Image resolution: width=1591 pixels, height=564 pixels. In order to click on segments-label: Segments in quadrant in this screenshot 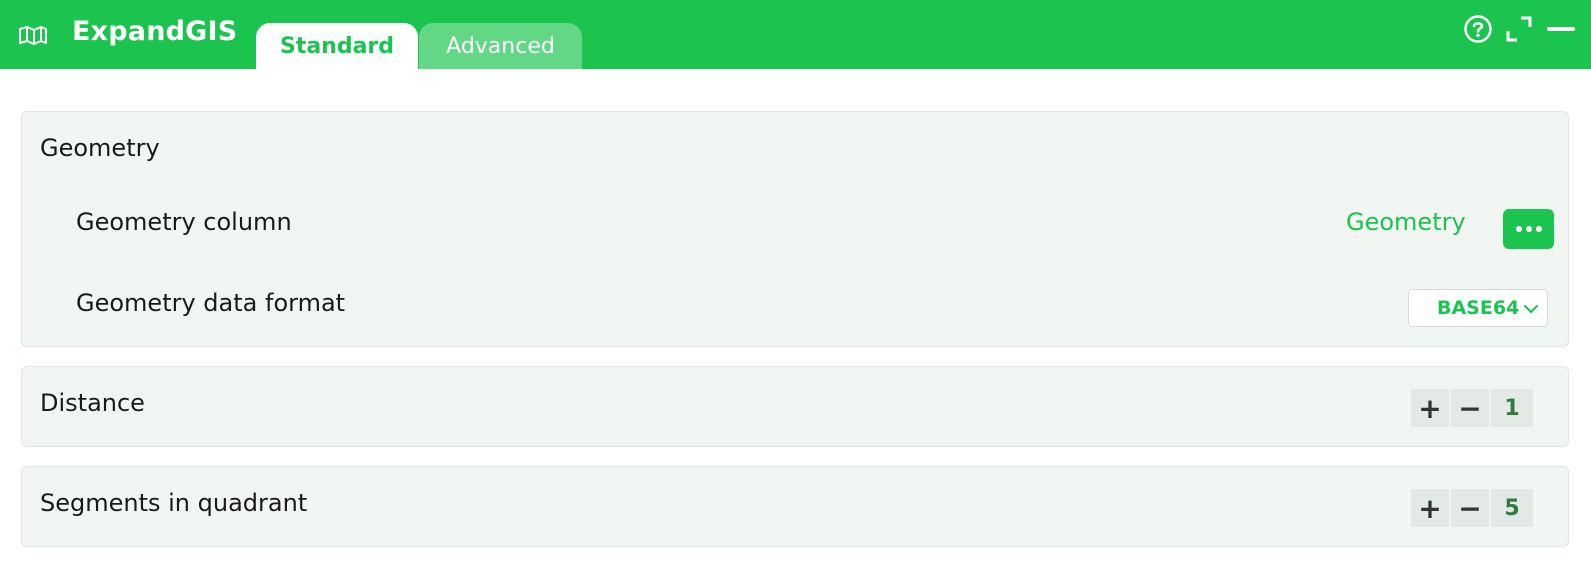, I will do `click(174, 503)`.